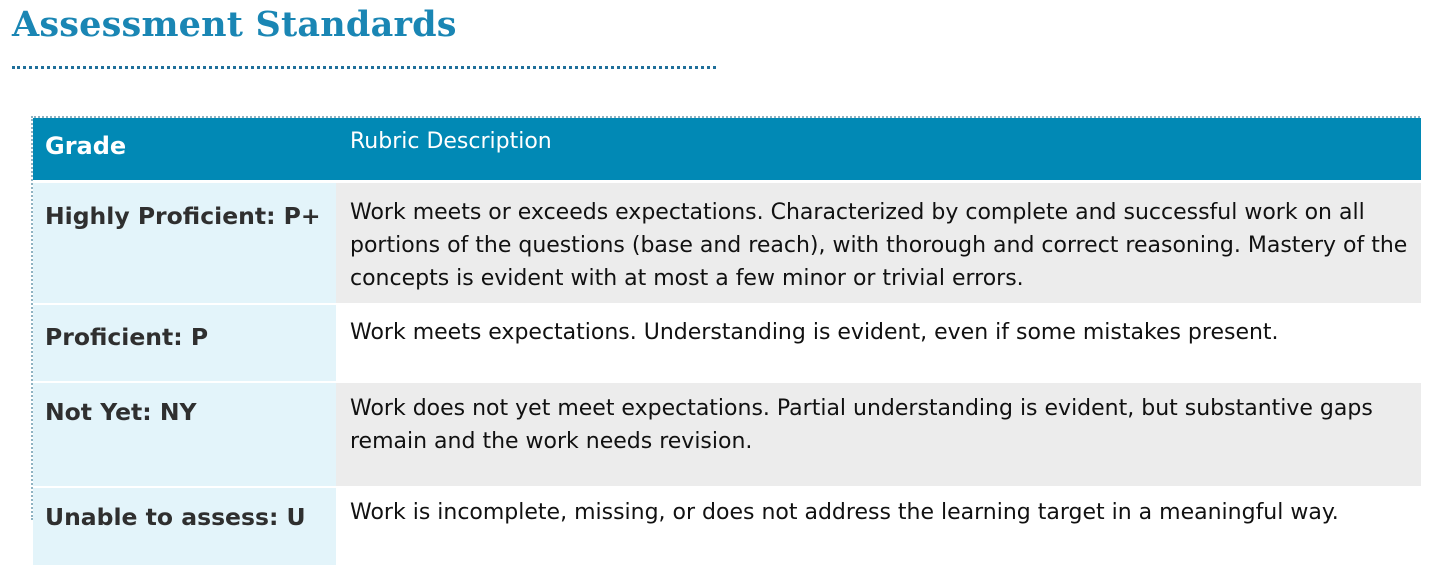 This screenshot has width=1433, height=567. What do you see at coordinates (878, 150) in the screenshot?
I see `description-column-header: Rubric Description` at bounding box center [878, 150].